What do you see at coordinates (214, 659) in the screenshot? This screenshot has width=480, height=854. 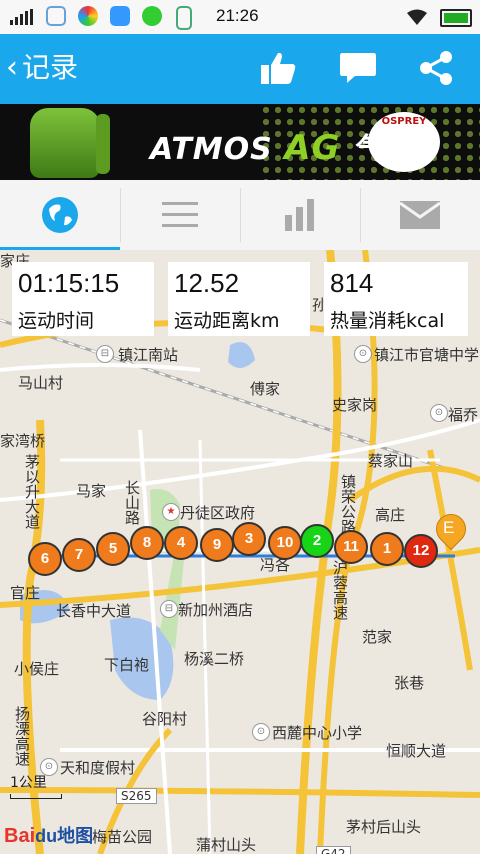 I see `map-label: 杨溪二桥` at bounding box center [214, 659].